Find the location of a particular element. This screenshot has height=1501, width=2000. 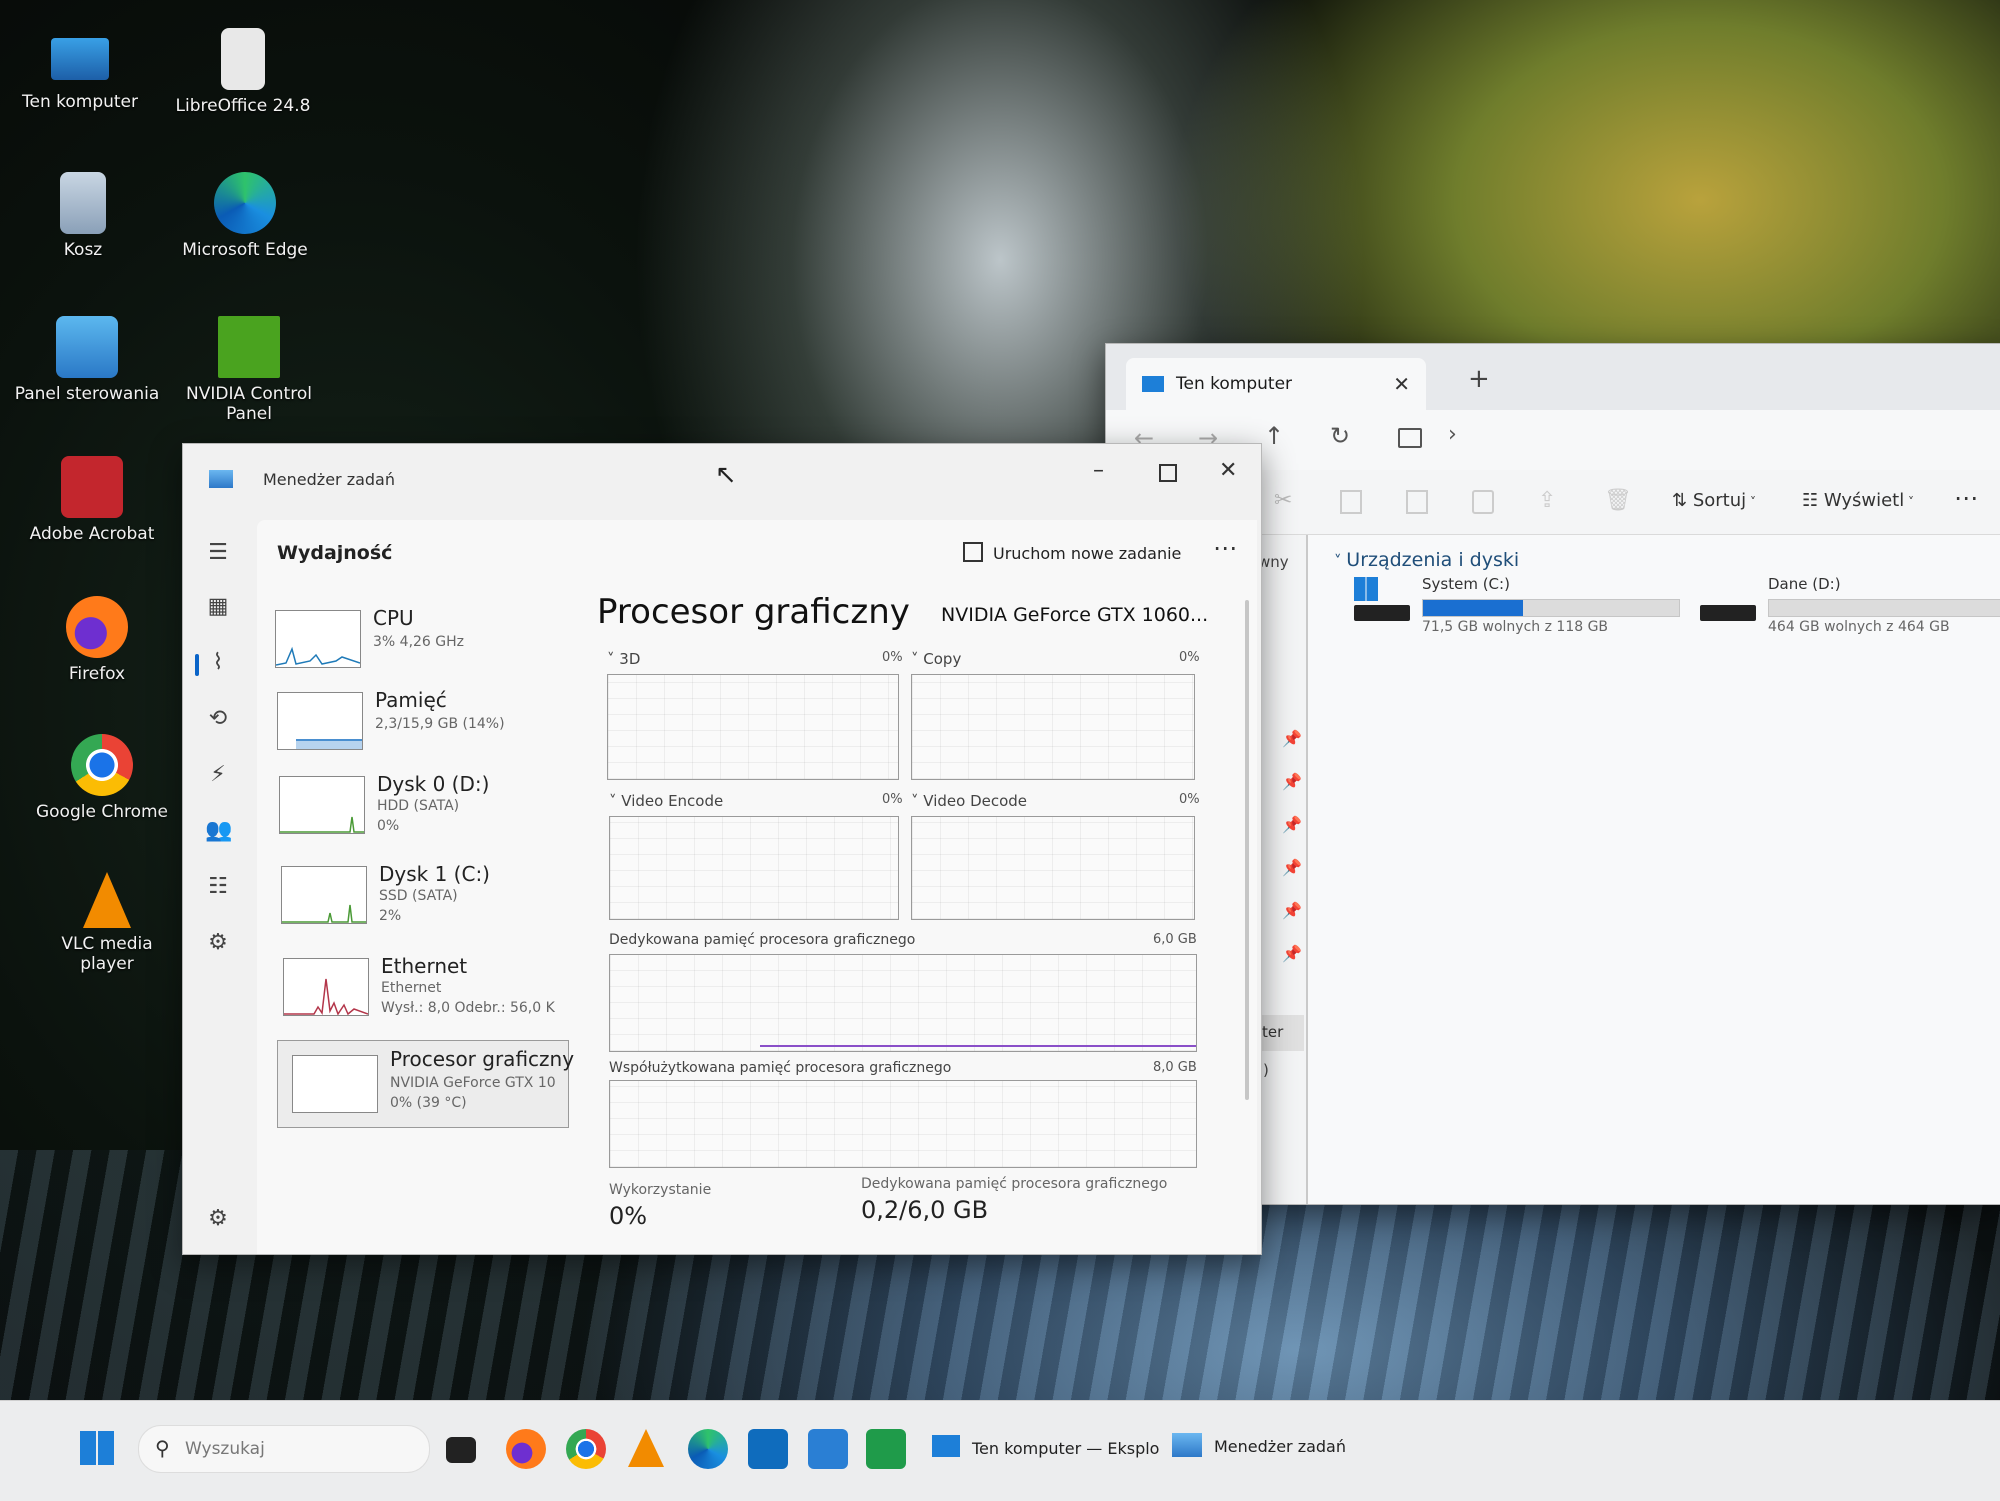

engine-video-encode-graph is located at coordinates (754, 868).